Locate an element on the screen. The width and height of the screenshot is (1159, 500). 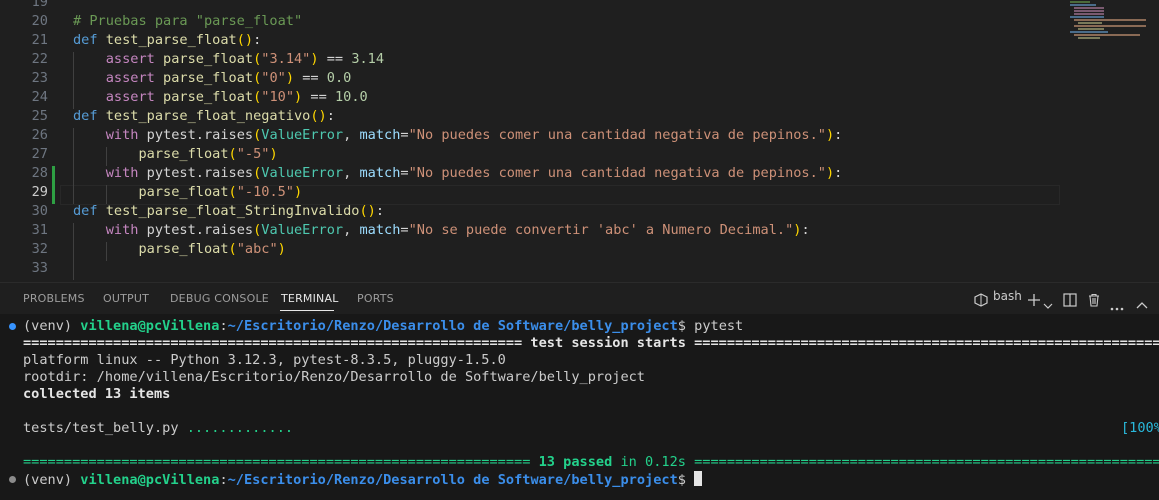
code-line: 32 parse_float("abc") is located at coordinates (579, 249).